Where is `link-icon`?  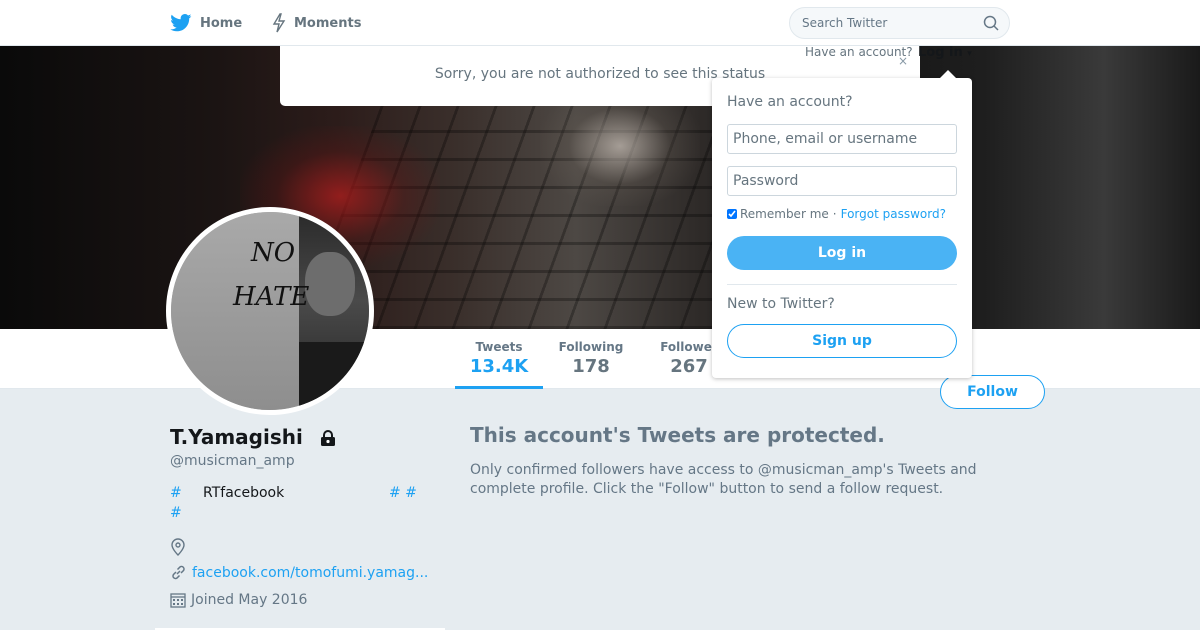 link-icon is located at coordinates (178, 572).